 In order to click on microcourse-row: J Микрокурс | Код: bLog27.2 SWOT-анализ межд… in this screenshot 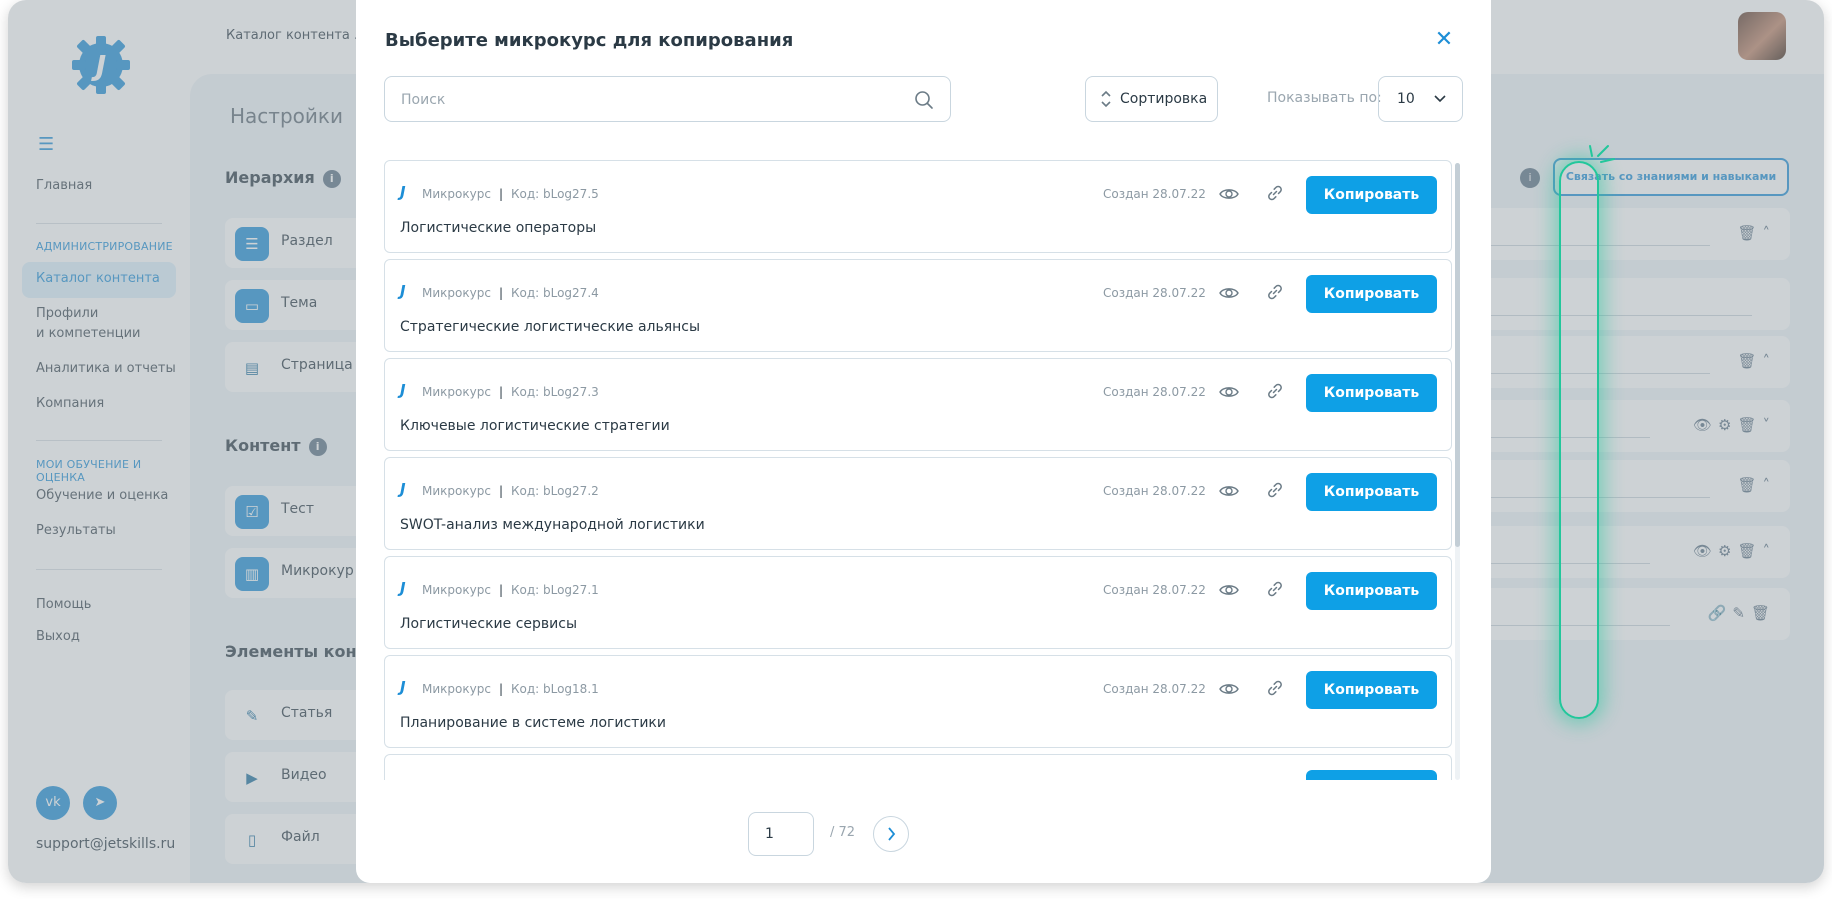, I will do `click(918, 503)`.